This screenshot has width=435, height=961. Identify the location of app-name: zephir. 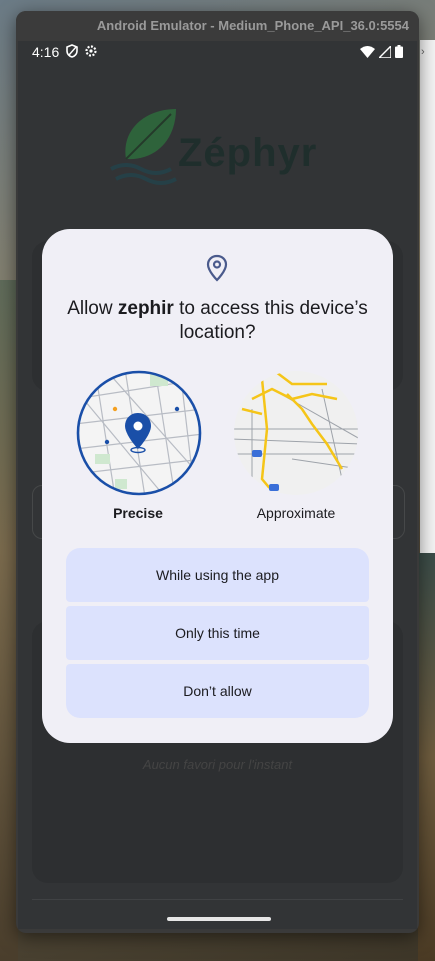
(145, 308).